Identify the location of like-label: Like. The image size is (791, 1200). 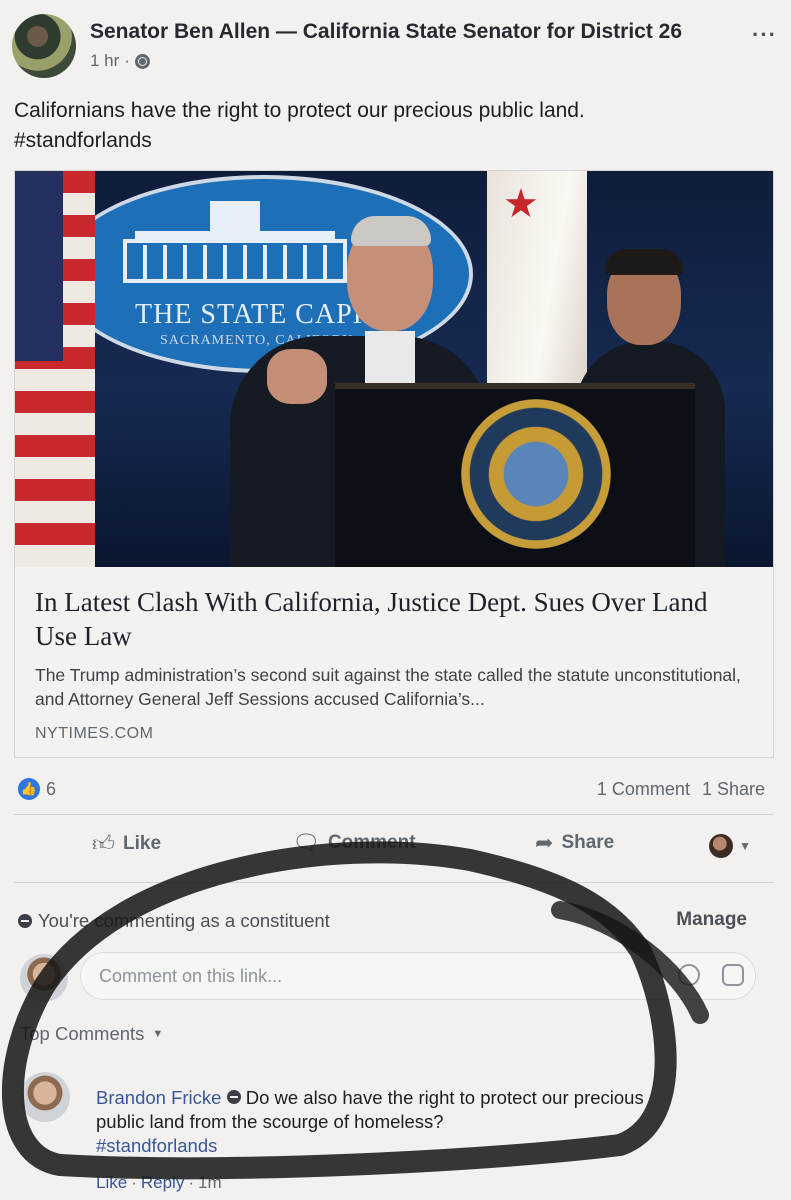
(142, 843).